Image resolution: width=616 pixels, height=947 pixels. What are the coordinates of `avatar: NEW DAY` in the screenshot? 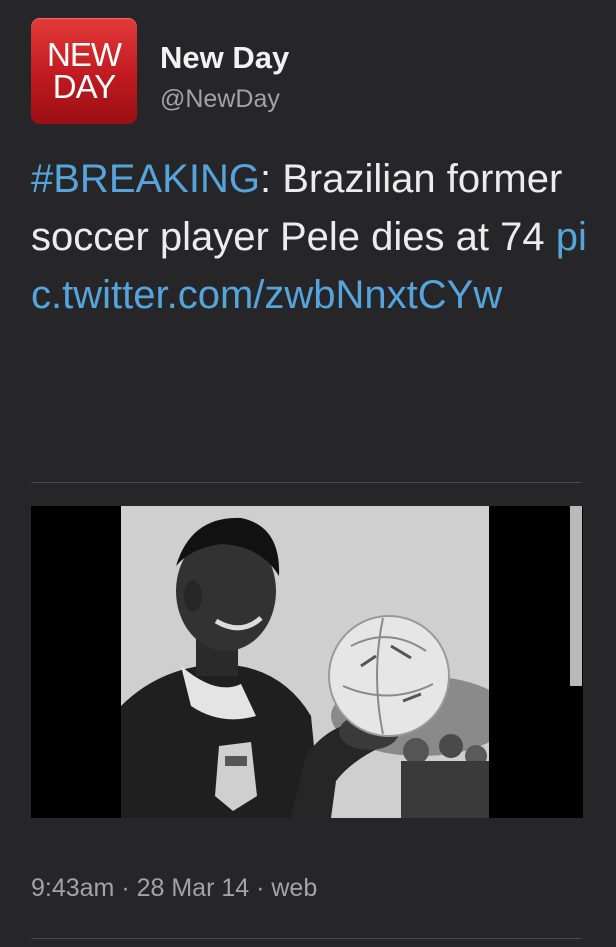 It's located at (84, 71).